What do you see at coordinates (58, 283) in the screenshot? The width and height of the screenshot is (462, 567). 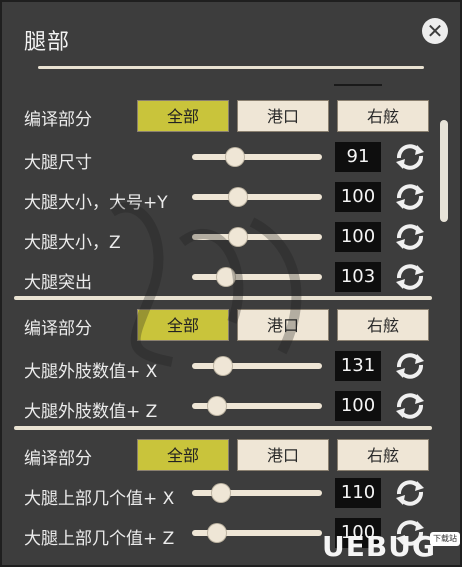 I see `slider-label: 大腿突出` at bounding box center [58, 283].